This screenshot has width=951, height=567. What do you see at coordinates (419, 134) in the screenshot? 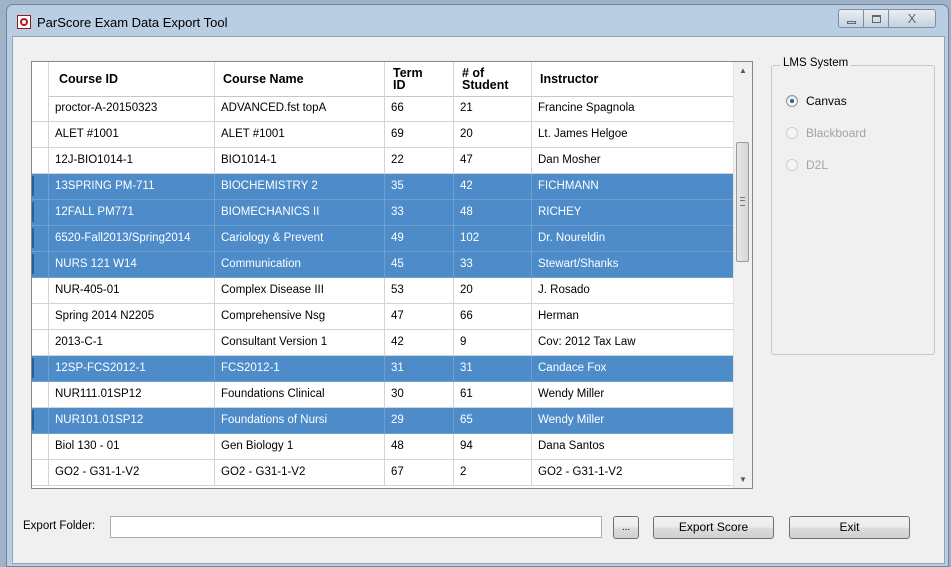
I see `cell-term-id: 69` at bounding box center [419, 134].